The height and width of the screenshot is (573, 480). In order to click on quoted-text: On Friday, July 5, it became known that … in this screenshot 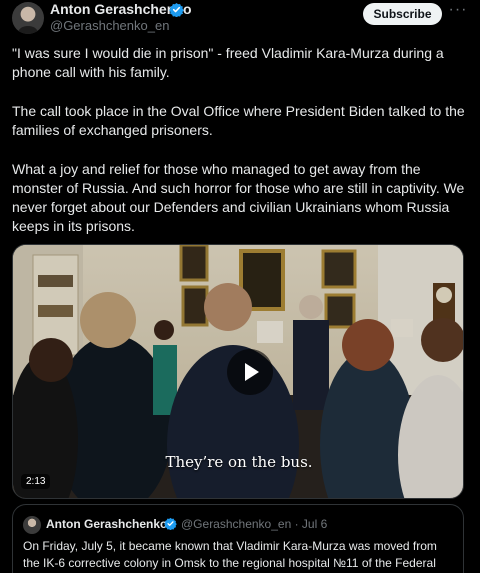, I will do `click(230, 554)`.